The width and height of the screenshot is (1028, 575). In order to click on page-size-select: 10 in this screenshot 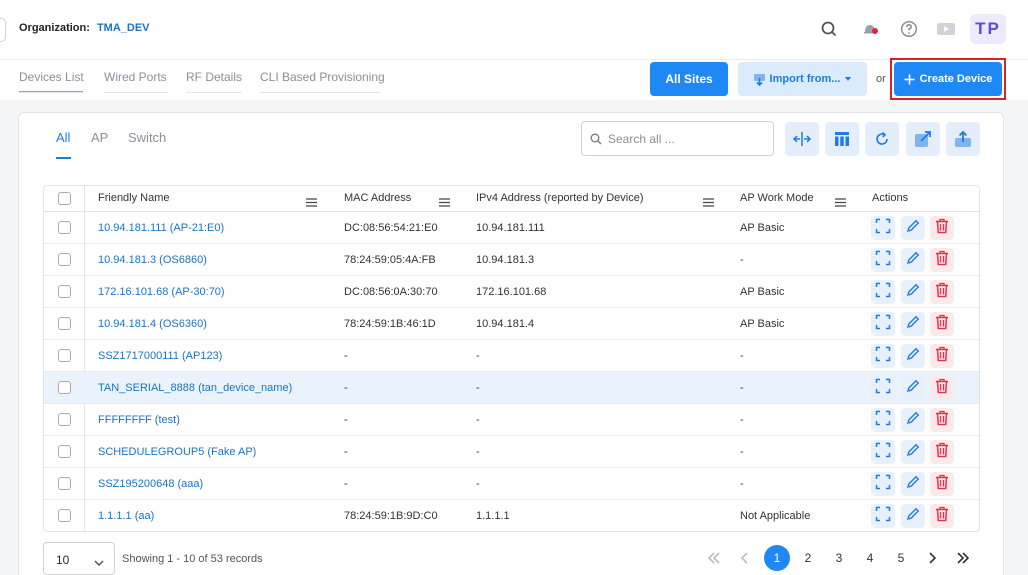, I will do `click(79, 558)`.